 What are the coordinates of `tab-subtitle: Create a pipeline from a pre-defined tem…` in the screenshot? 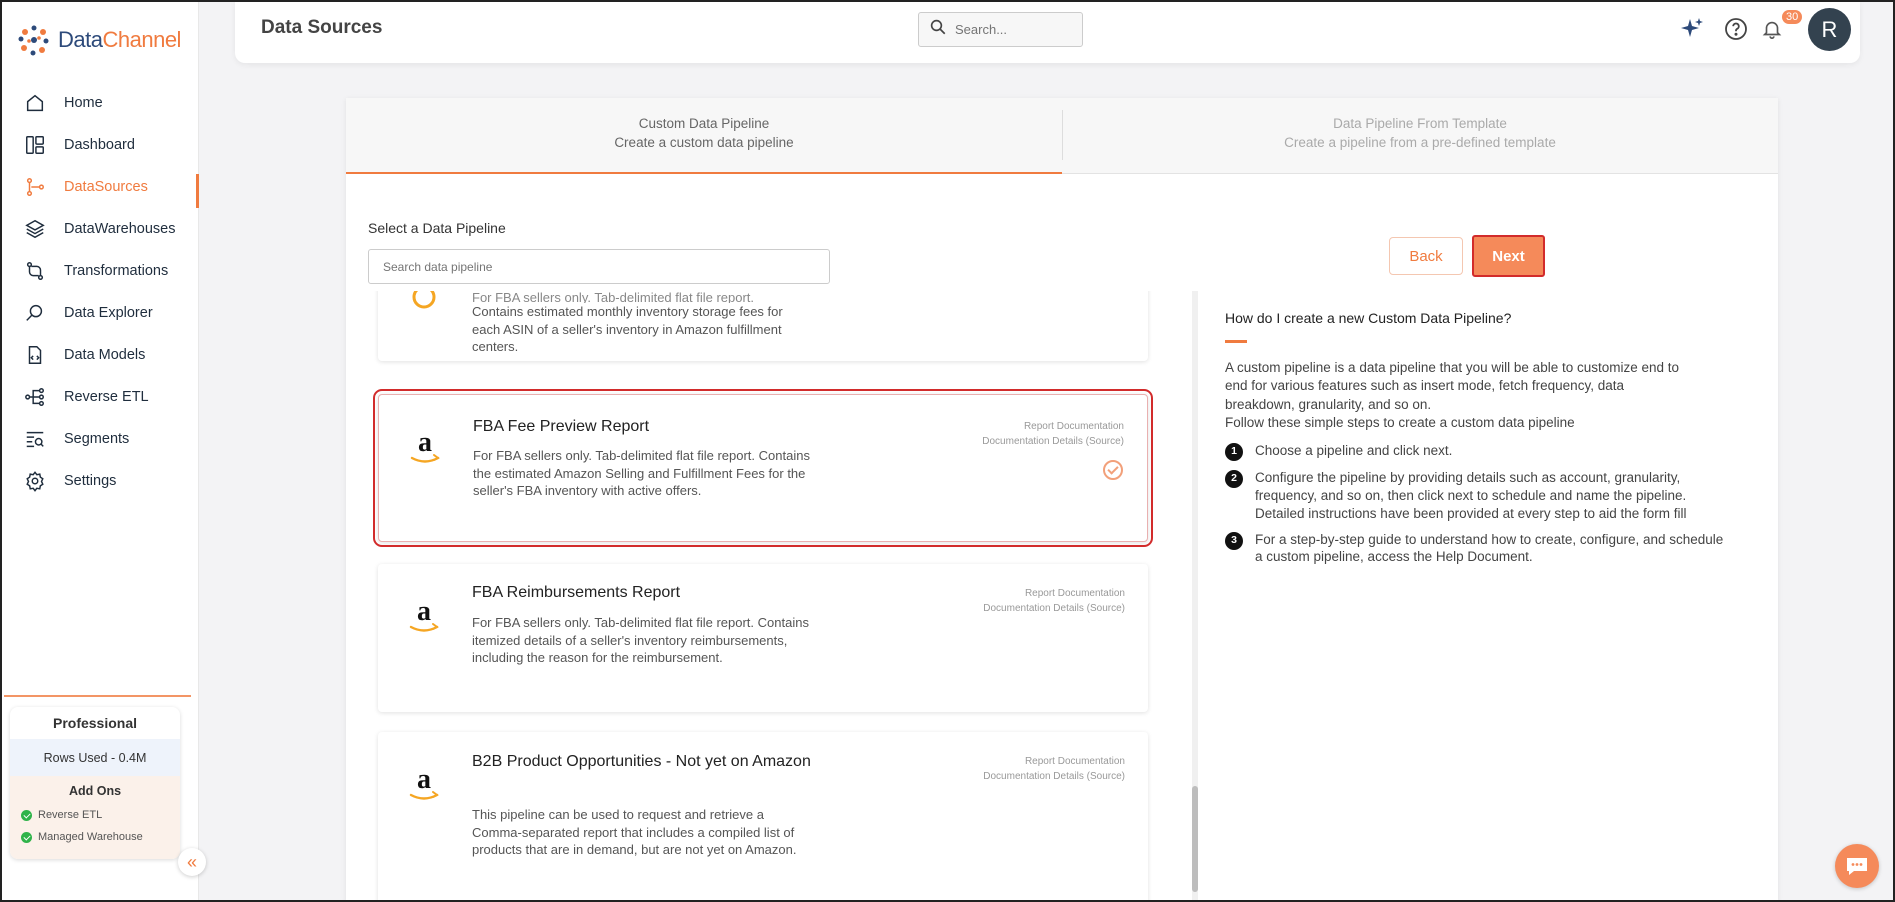 It's located at (1420, 142).